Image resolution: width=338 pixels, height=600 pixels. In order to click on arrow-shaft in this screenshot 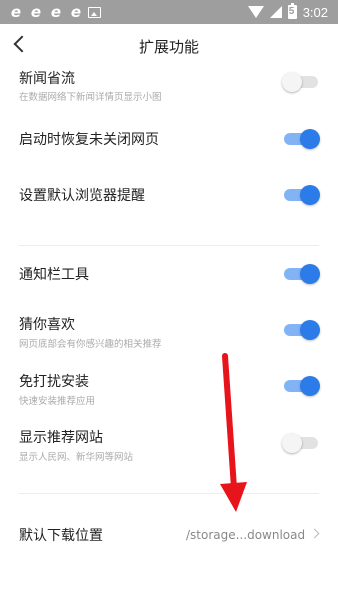, I will do `click(229, 422)`.